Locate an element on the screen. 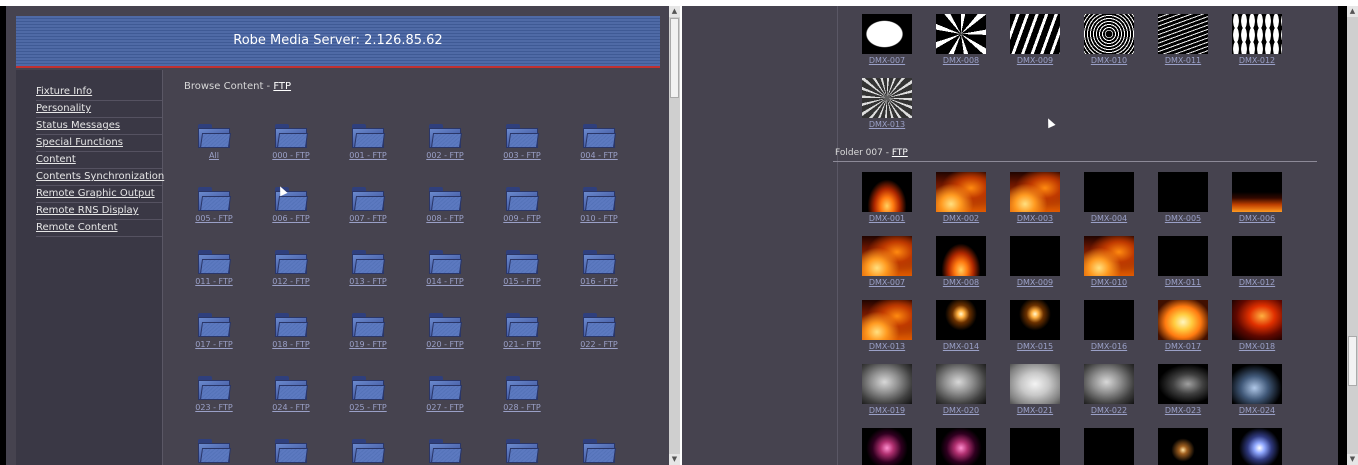  folder-label: 003 - FTP is located at coordinates (522, 155).